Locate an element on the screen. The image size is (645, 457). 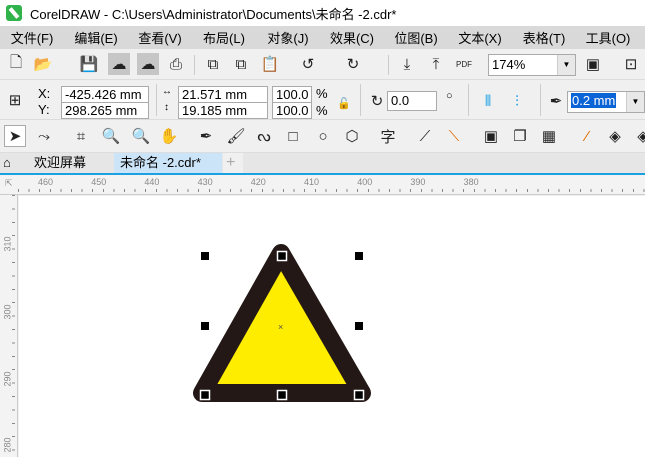
menu-layout: 布局(L) is located at coordinates (224, 37).